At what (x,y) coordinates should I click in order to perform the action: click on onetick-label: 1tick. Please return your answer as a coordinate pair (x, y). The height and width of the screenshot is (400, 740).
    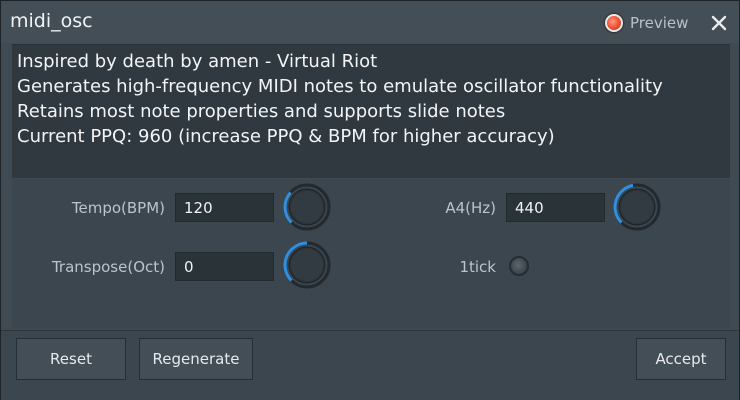
    Looking at the image, I should click on (477, 267).